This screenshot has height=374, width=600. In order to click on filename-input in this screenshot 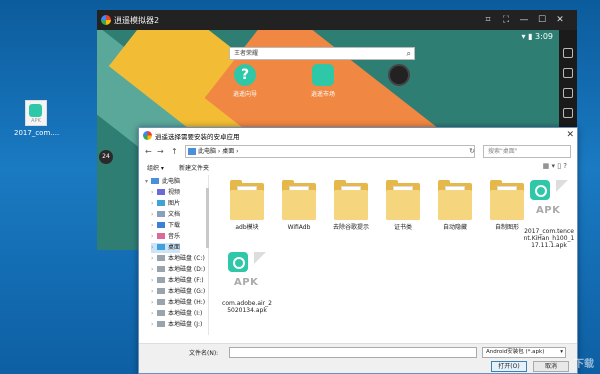, I will do `click(353, 352)`.